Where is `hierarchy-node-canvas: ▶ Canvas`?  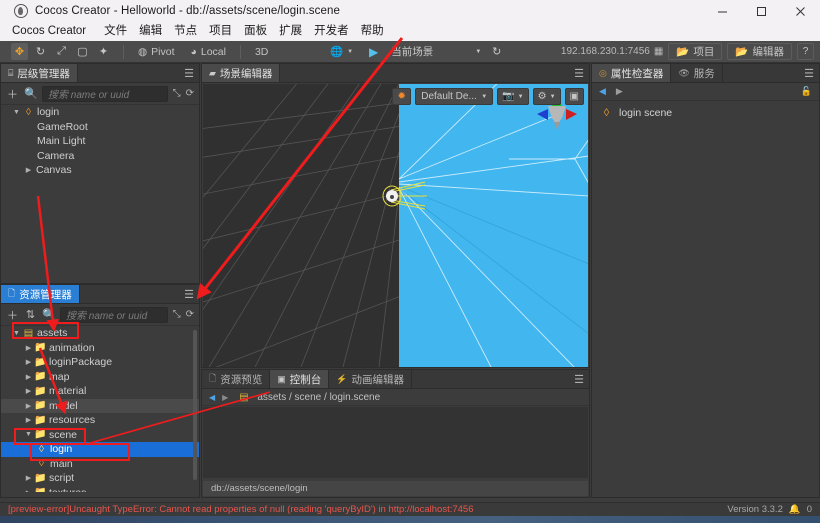 hierarchy-node-canvas: ▶ Canvas is located at coordinates (100, 170).